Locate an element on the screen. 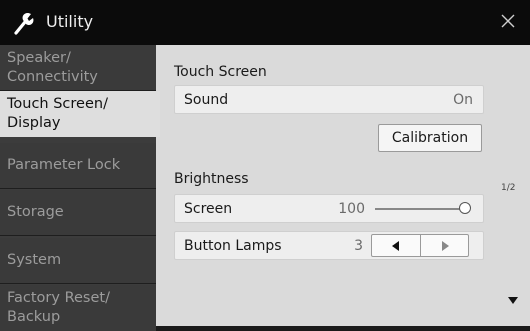 The width and height of the screenshot is (530, 331). screen-brightness-value: 100 is located at coordinates (351, 209).